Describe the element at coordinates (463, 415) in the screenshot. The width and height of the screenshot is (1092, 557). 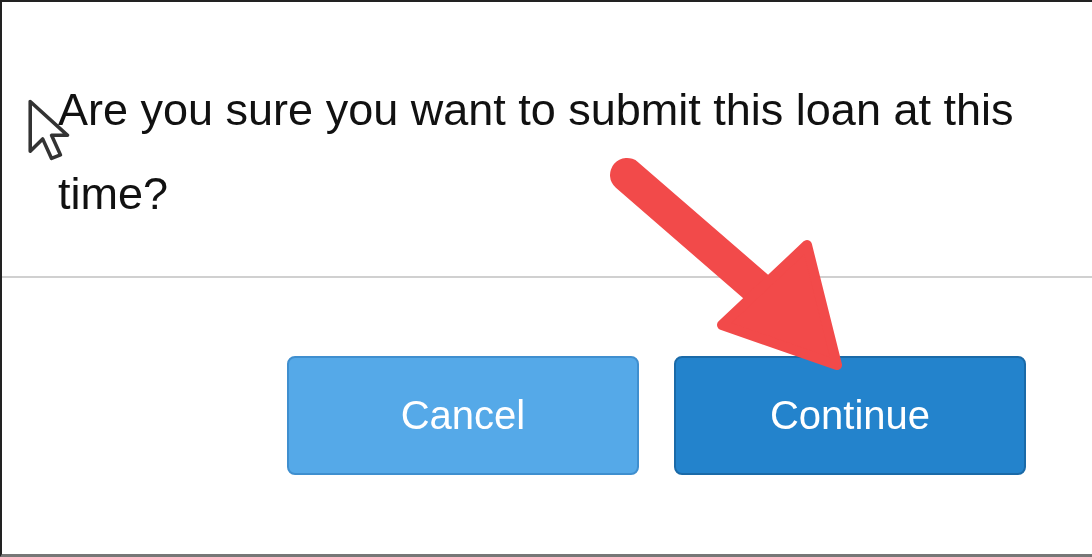
I see `cancel-button: Cancel` at that location.